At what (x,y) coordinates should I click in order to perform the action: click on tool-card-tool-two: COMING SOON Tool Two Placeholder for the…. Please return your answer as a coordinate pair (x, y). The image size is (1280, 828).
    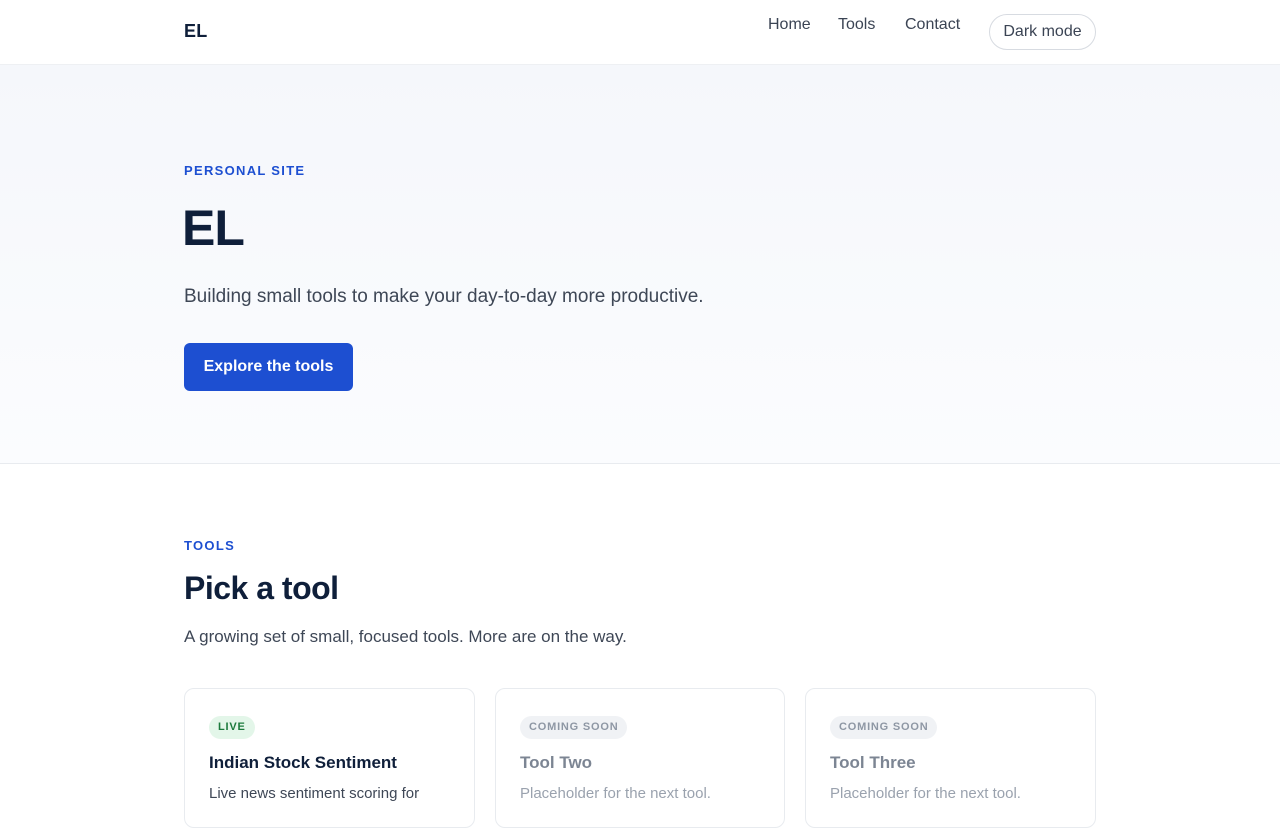
    Looking at the image, I should click on (640, 758).